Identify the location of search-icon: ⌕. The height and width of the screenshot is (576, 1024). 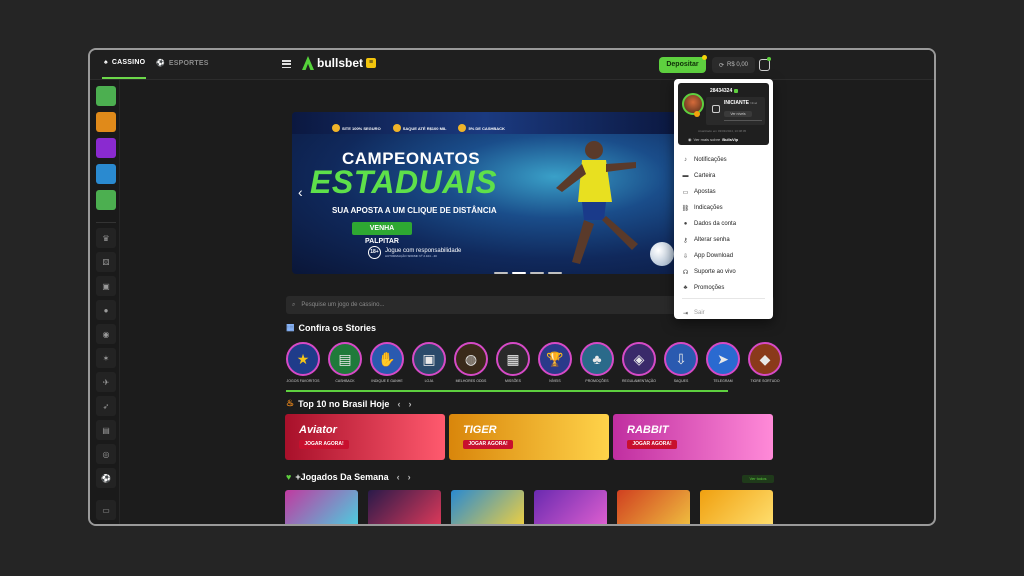
(294, 304).